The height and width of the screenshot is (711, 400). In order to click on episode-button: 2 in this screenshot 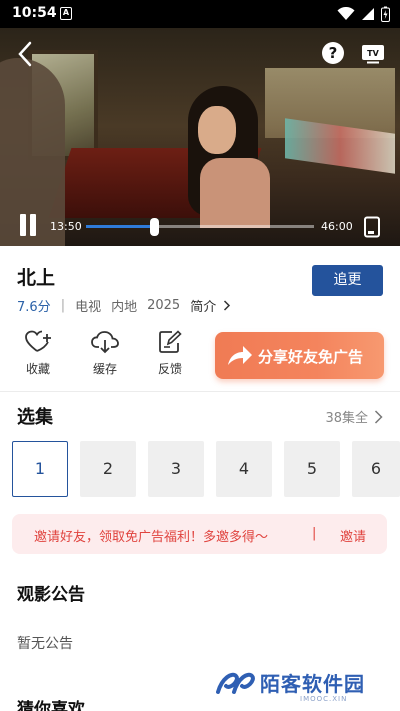, I will do `click(108, 469)`.